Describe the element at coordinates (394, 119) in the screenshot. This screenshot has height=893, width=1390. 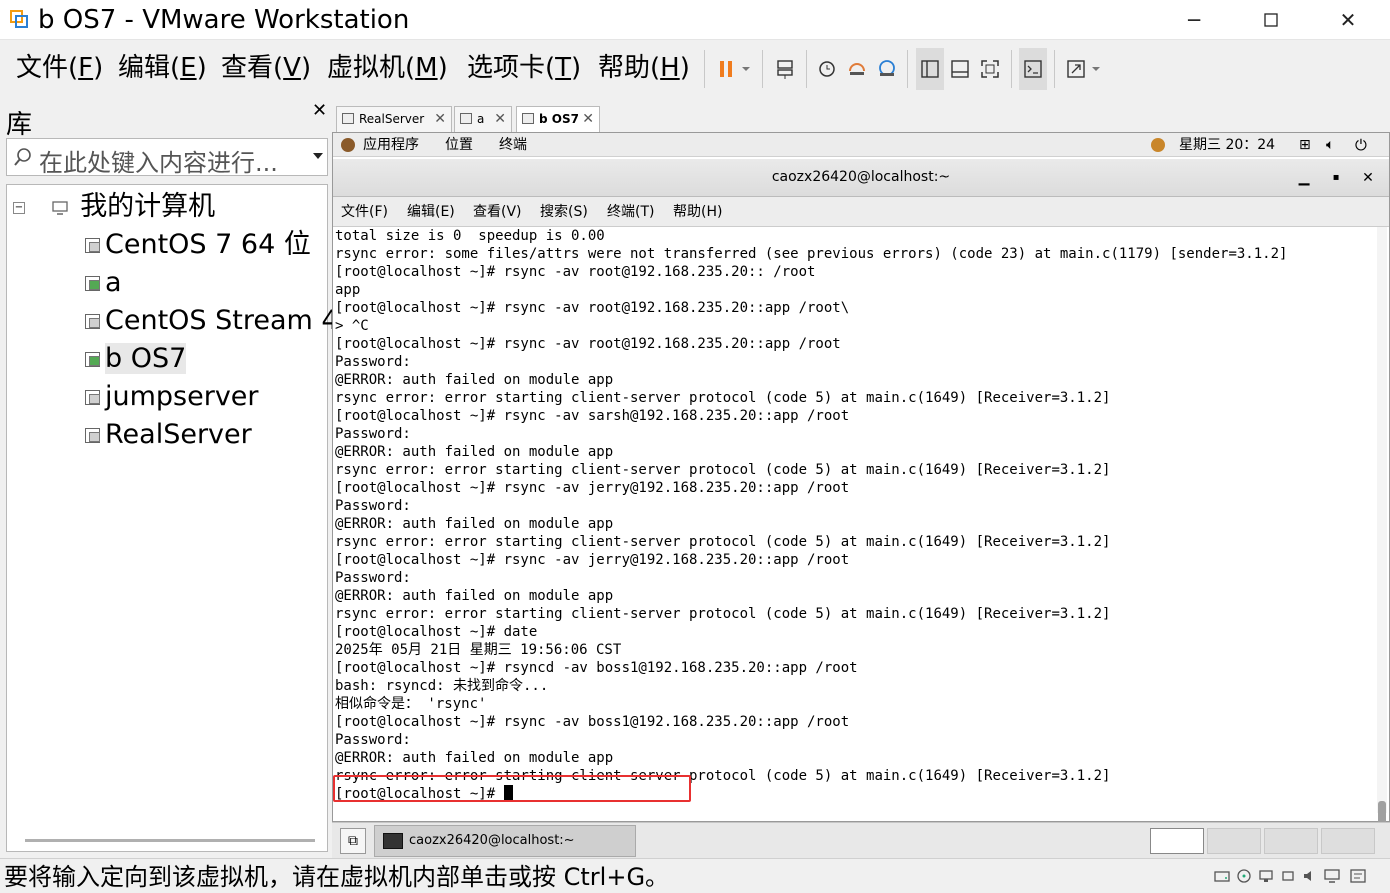
I see `tab-realserver: RealServer ✕` at that location.